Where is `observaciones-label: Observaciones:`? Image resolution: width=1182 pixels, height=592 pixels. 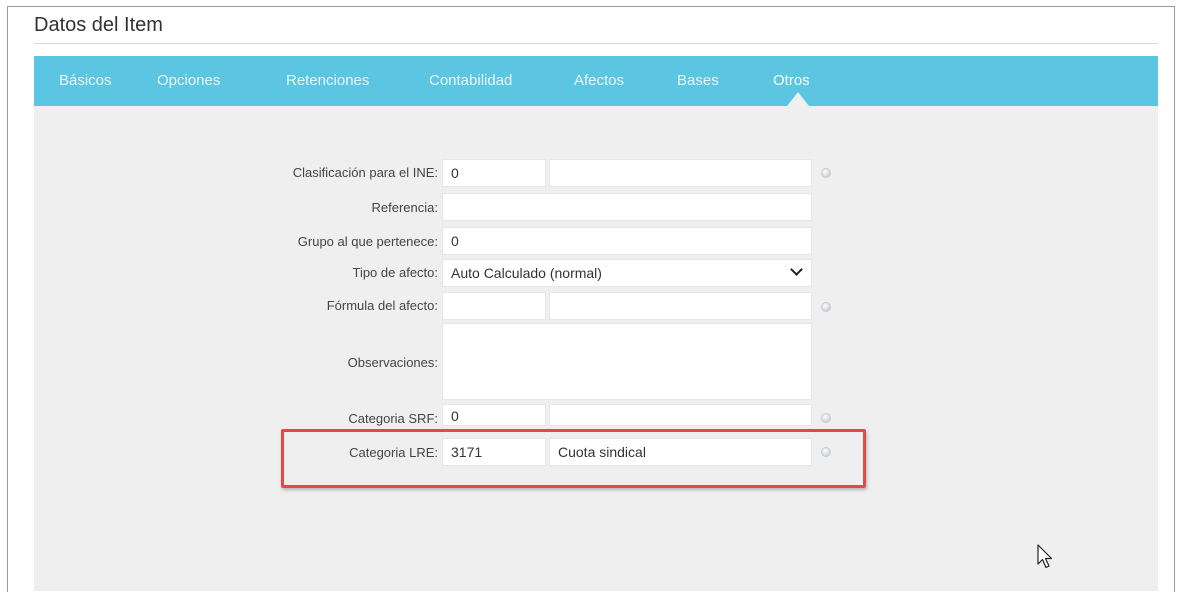
observaciones-label: Observaciones: is located at coordinates (392, 362).